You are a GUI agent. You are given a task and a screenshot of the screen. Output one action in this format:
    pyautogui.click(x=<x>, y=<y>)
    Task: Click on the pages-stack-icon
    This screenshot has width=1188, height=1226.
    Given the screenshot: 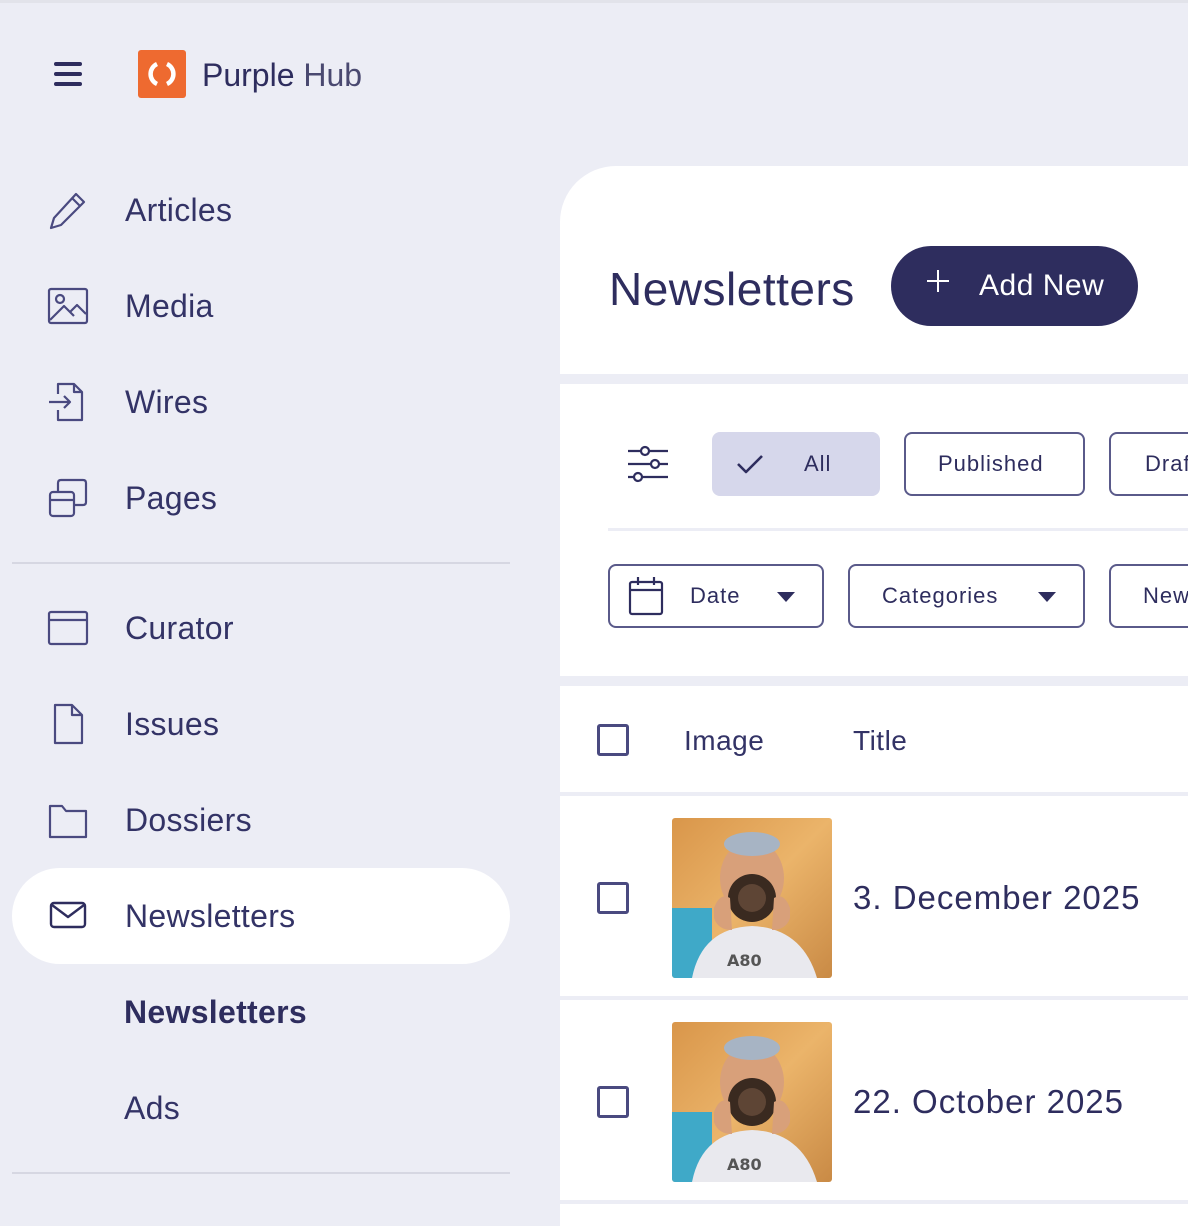 What is the action you would take?
    pyautogui.click(x=68, y=498)
    